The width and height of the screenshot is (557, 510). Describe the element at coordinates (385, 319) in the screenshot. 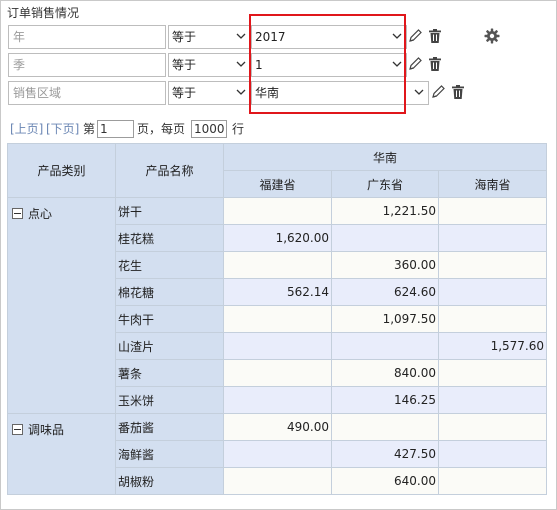

I see `value-cell: 1,097.50` at that location.